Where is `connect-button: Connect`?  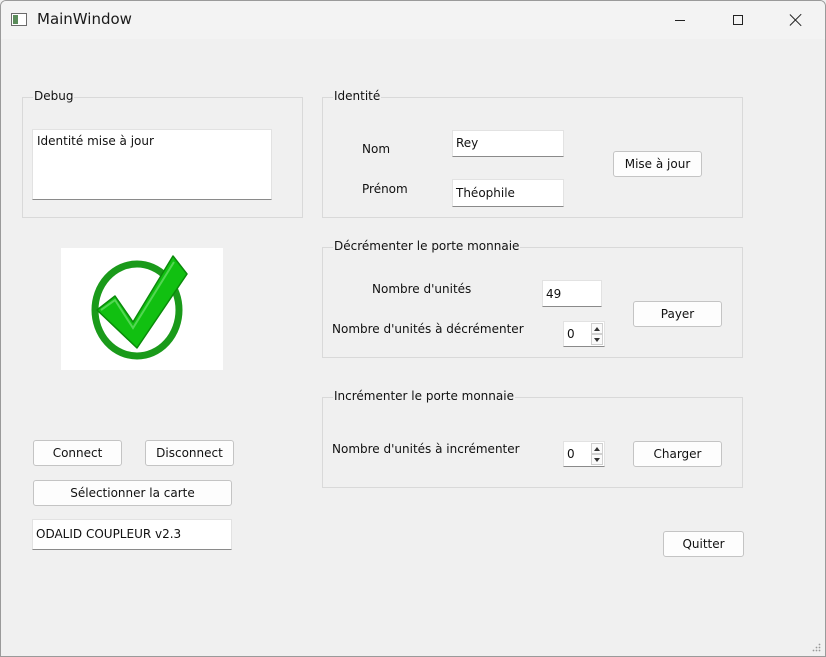
connect-button: Connect is located at coordinates (77, 453).